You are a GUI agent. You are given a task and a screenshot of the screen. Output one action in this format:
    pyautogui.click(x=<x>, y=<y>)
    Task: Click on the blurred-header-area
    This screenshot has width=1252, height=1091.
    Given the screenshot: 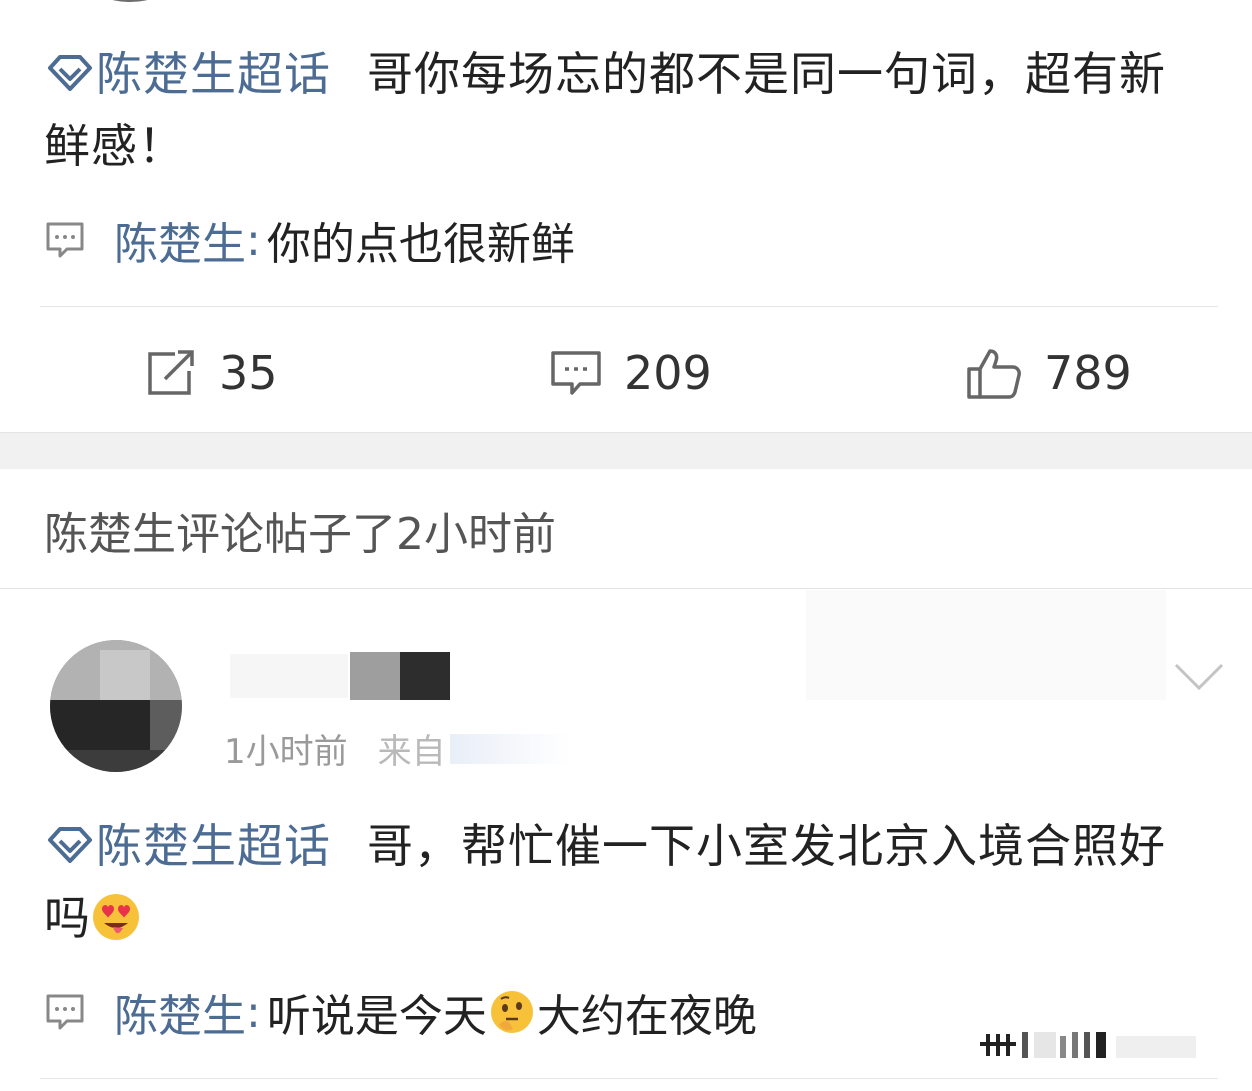 What is the action you would take?
    pyautogui.click(x=986, y=645)
    